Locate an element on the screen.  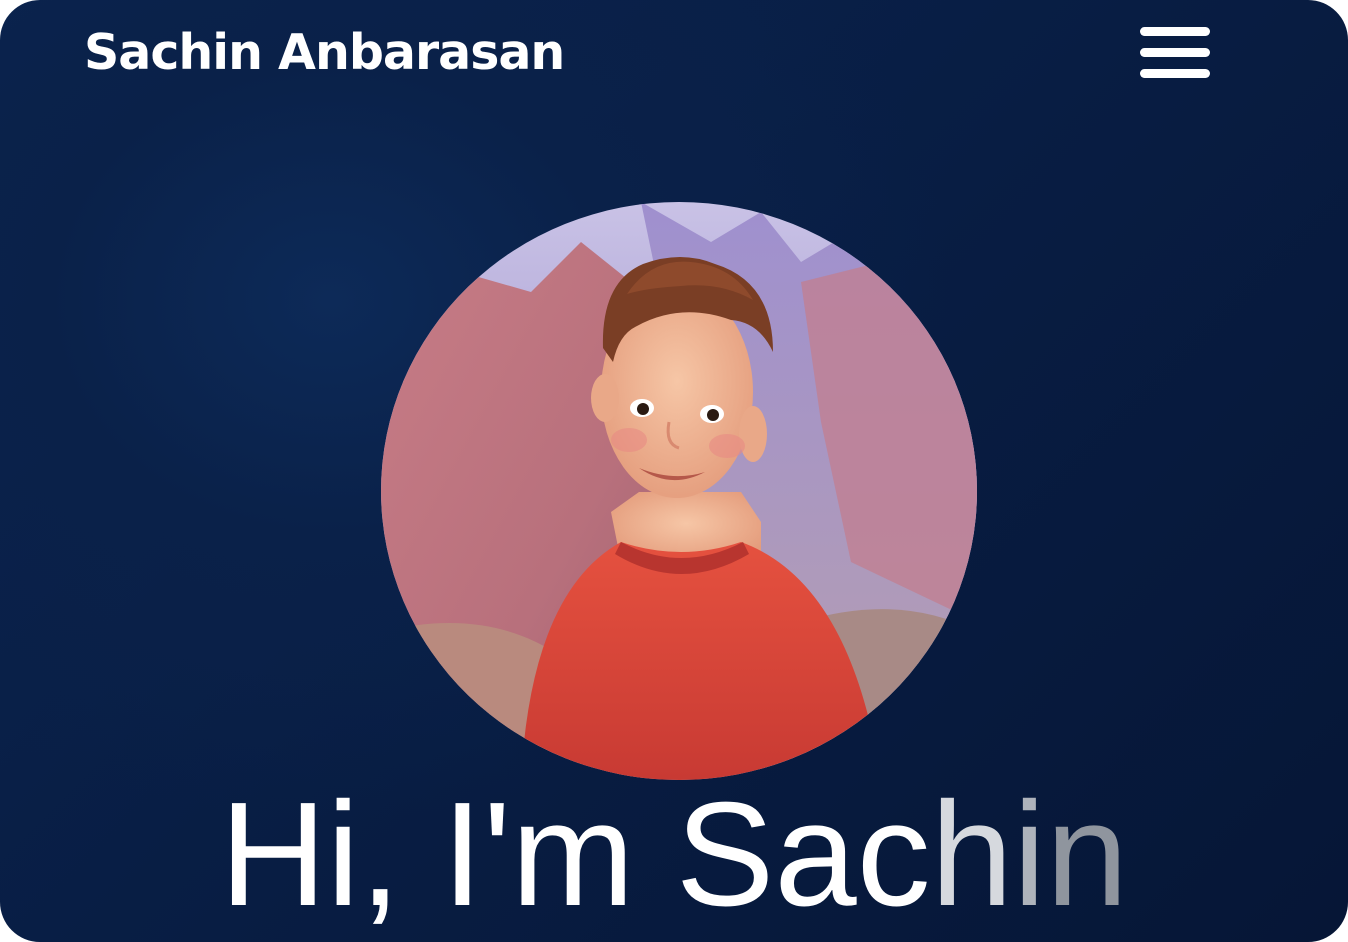
headline-letter-n: n is located at coordinates (1087, 854).